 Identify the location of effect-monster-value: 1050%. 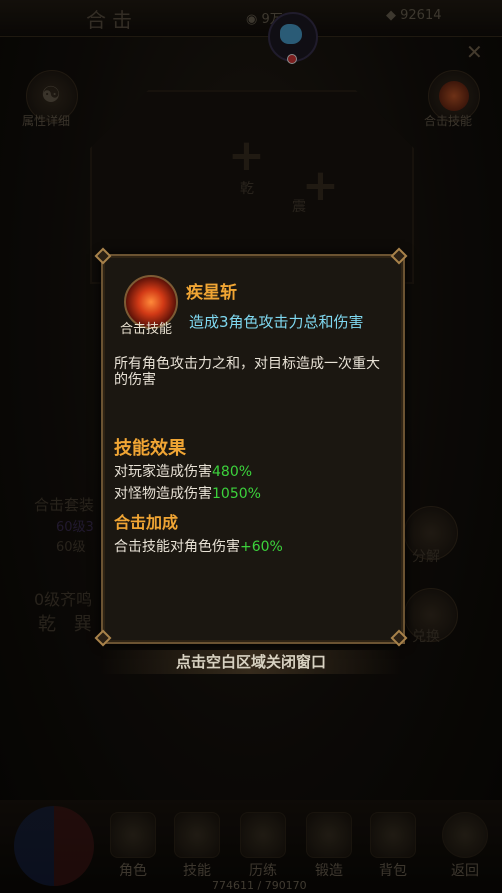
(236, 494).